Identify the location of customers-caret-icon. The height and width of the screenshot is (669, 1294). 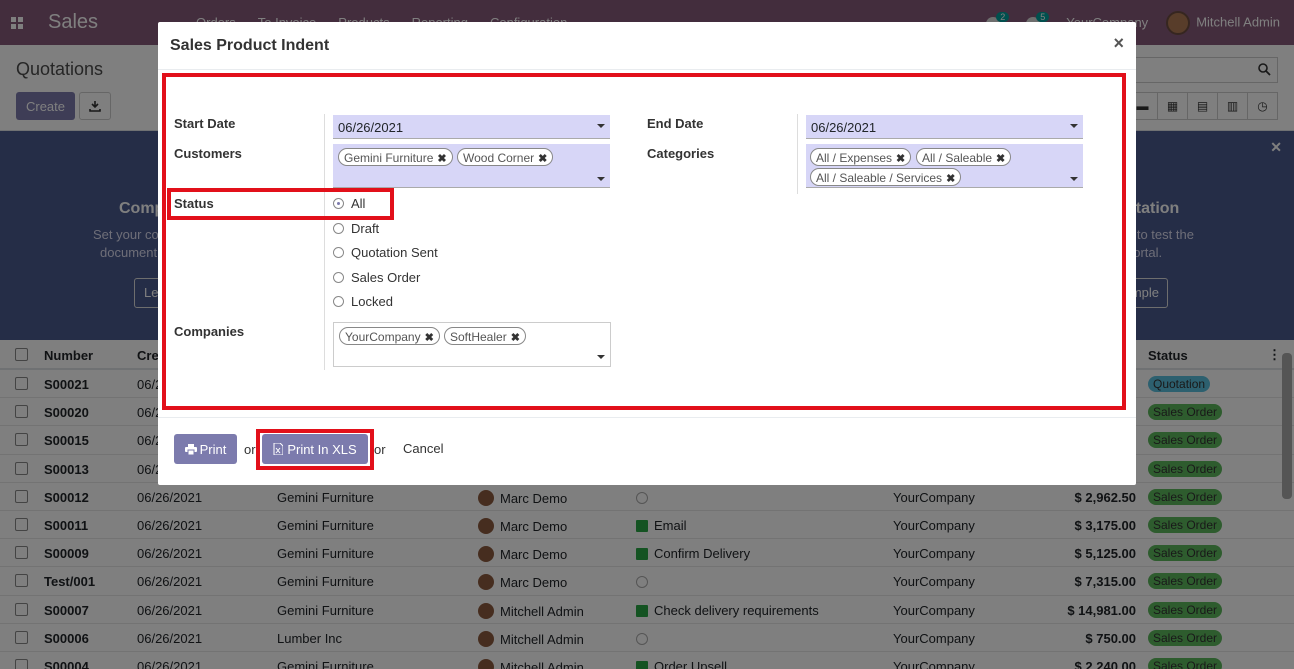
(601, 179).